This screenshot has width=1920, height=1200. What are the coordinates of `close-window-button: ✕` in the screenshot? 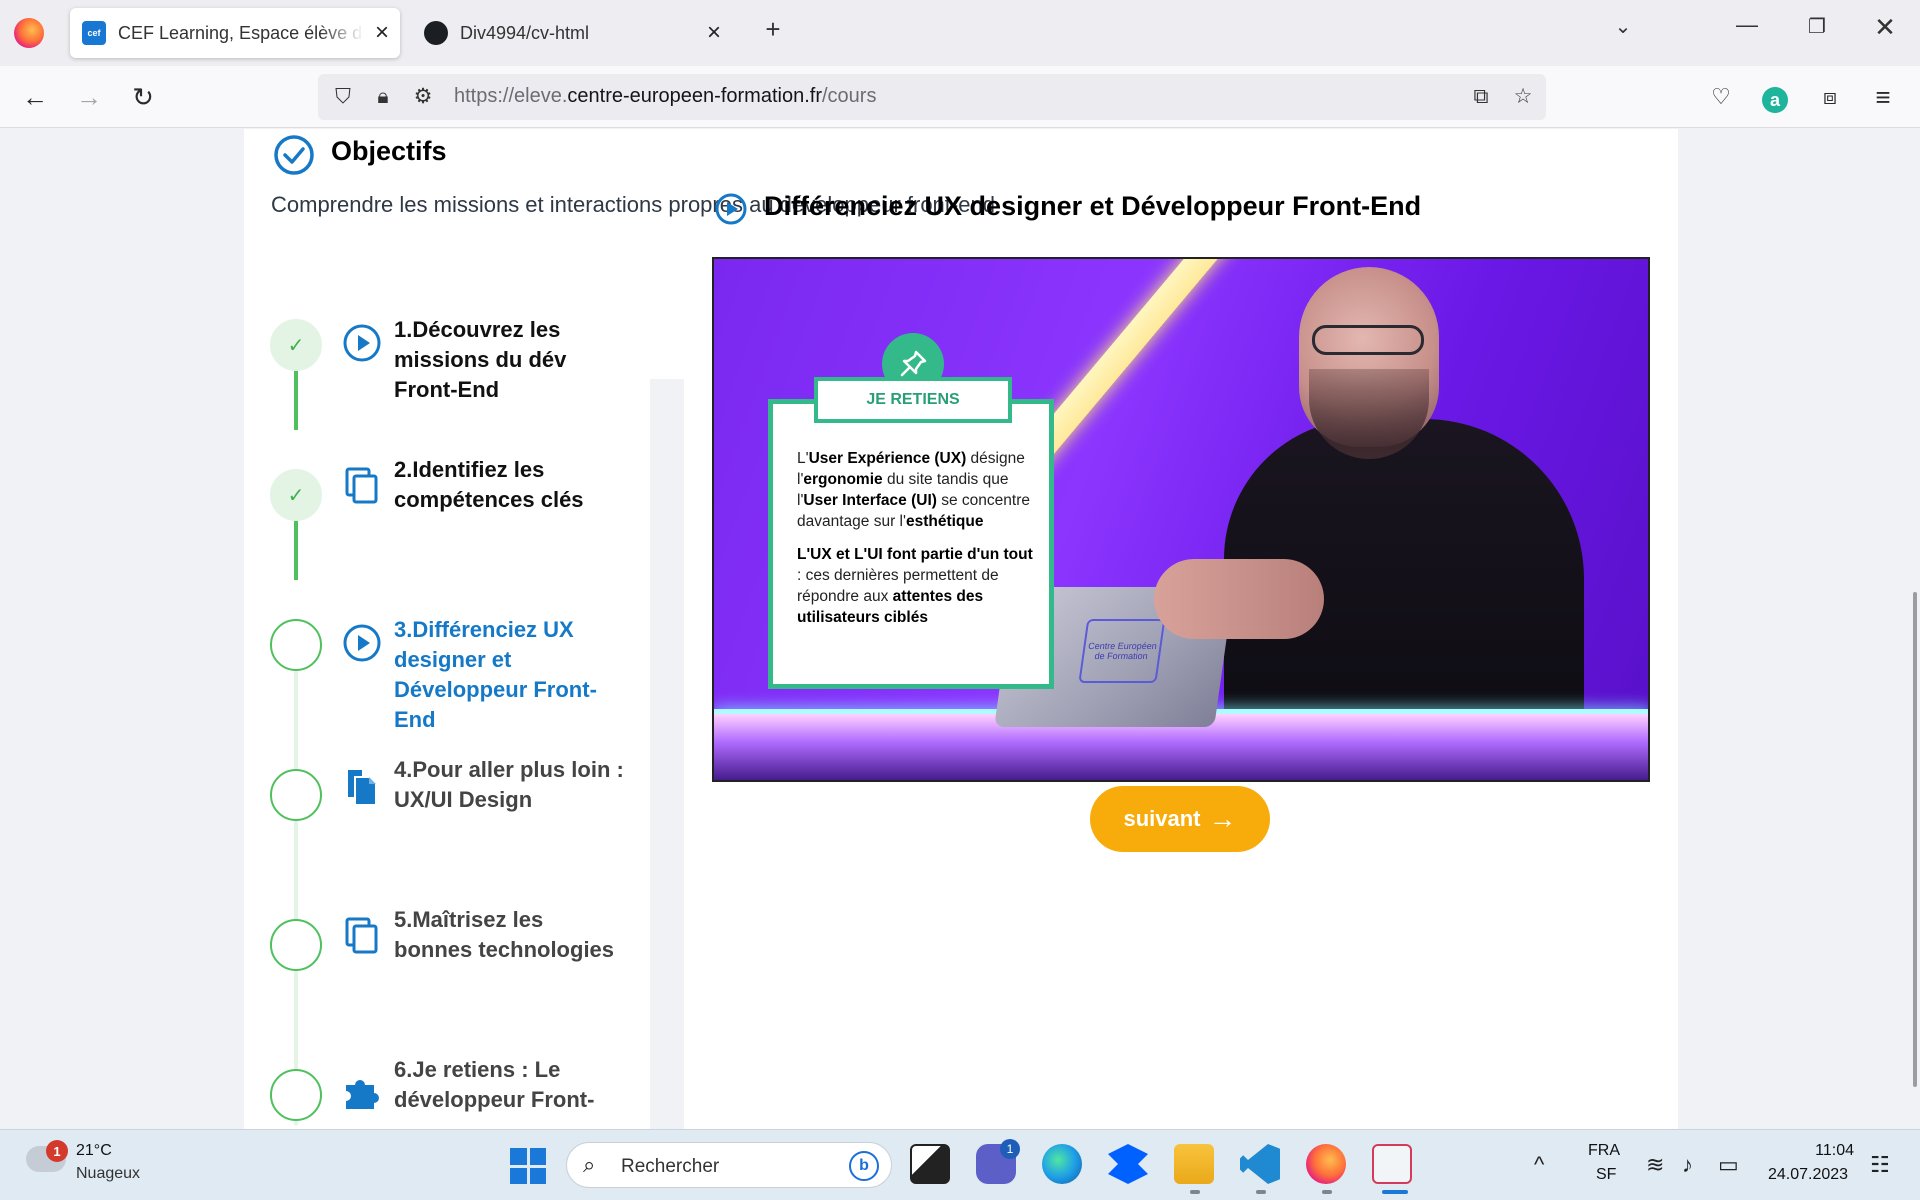 It's located at (1885, 27).